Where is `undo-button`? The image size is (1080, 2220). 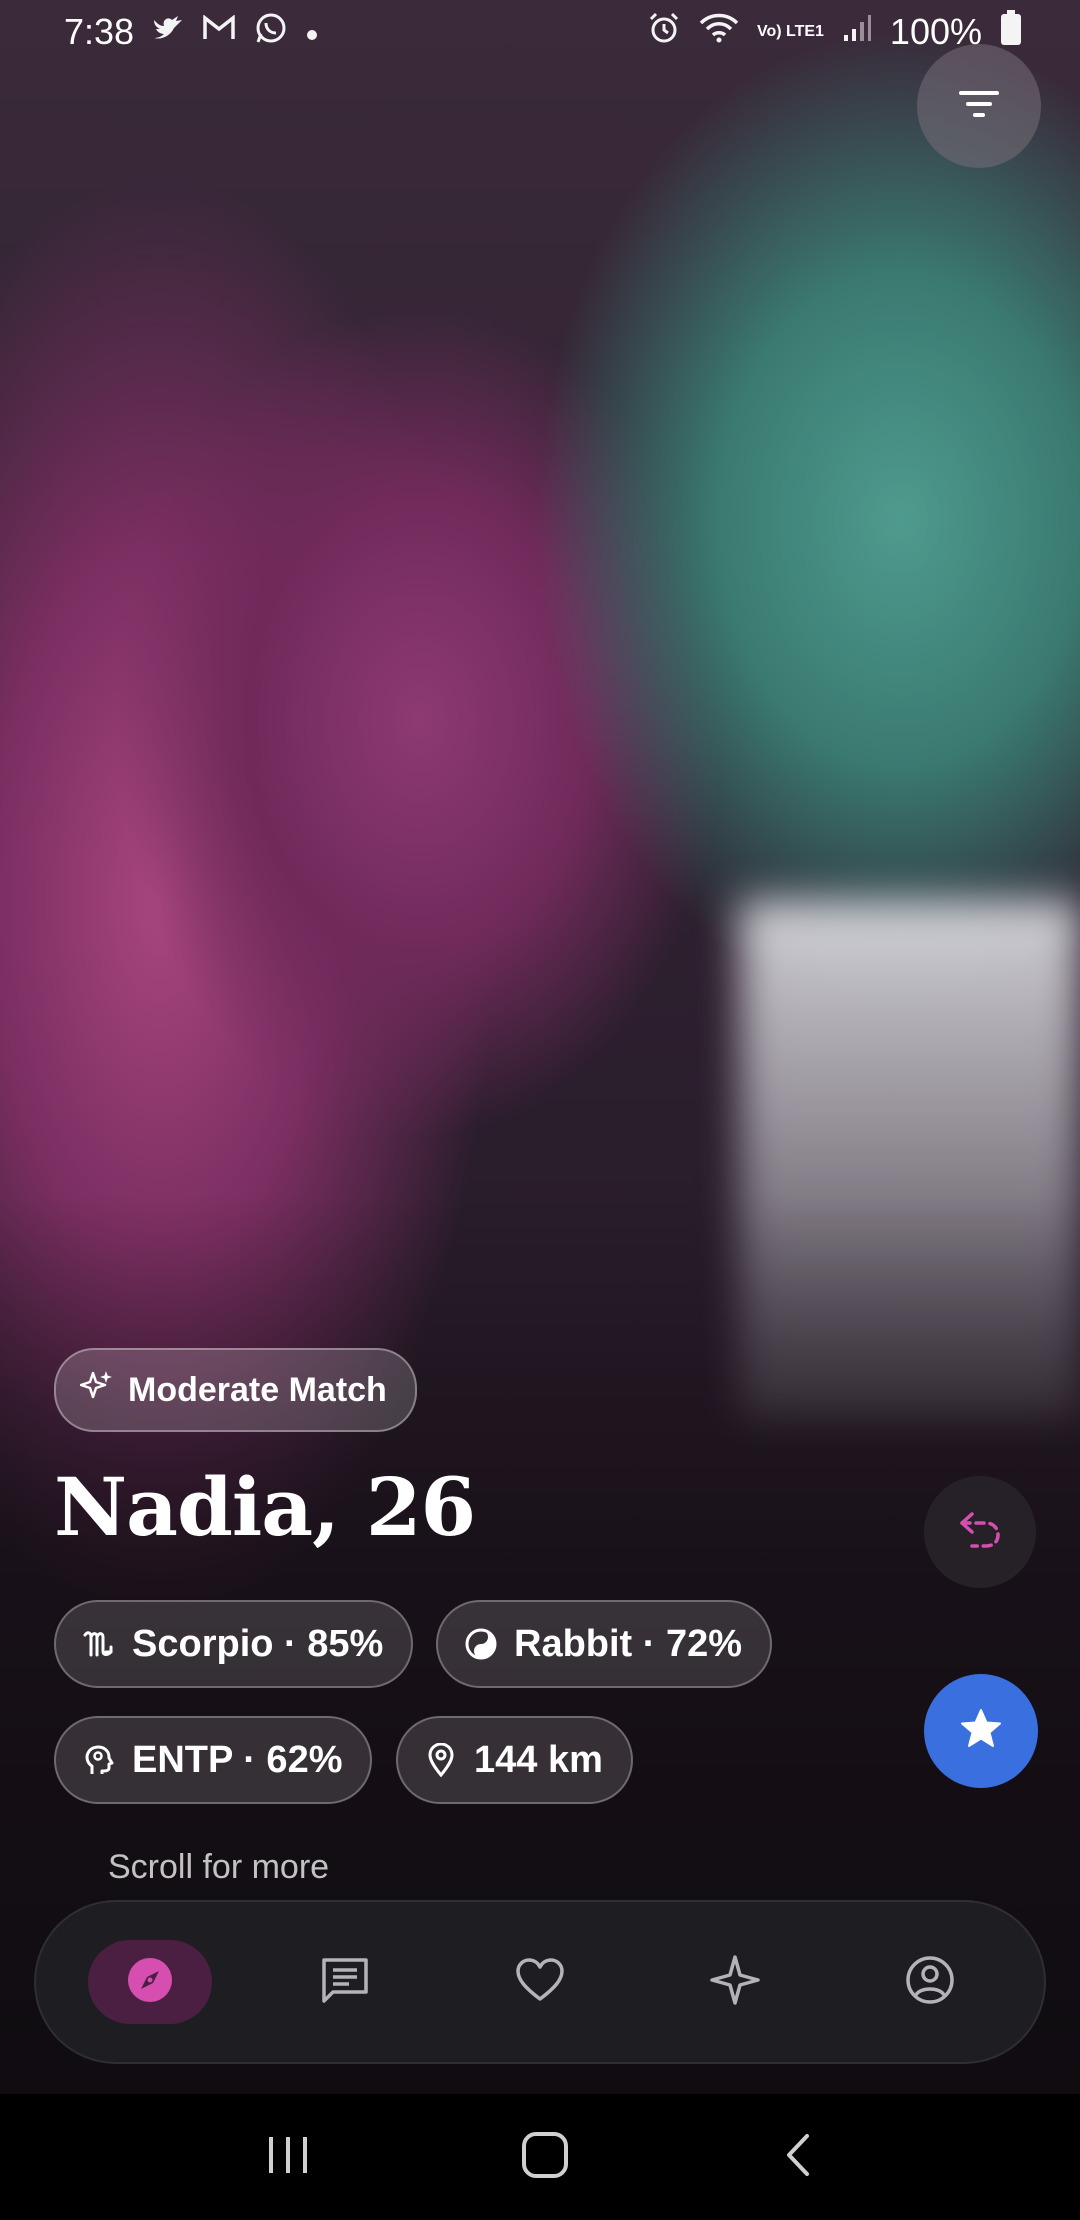
undo-button is located at coordinates (980, 1532).